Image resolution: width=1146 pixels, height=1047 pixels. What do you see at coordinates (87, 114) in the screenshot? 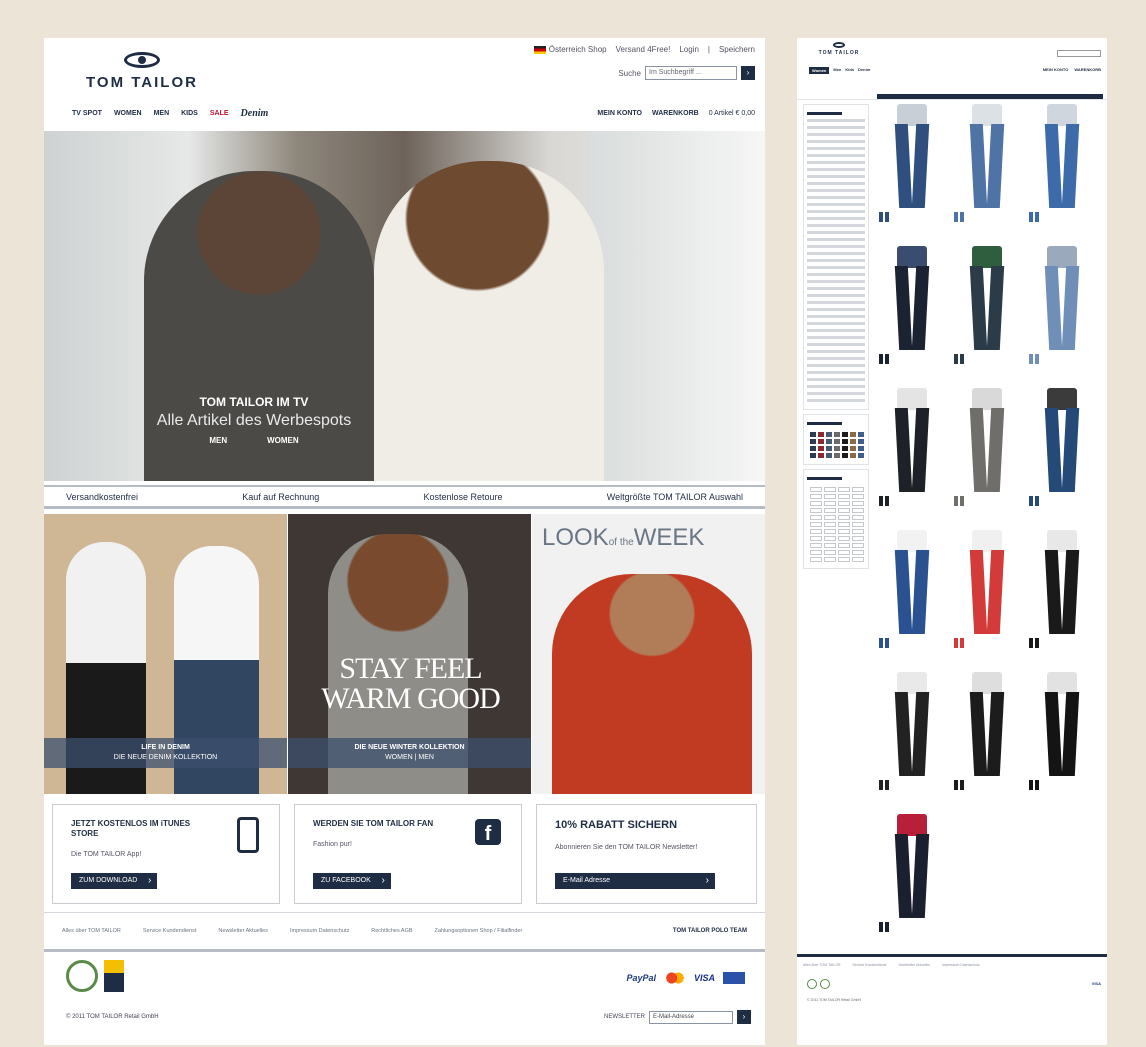
I see `nav-tv-spot: TV SPOT` at bounding box center [87, 114].